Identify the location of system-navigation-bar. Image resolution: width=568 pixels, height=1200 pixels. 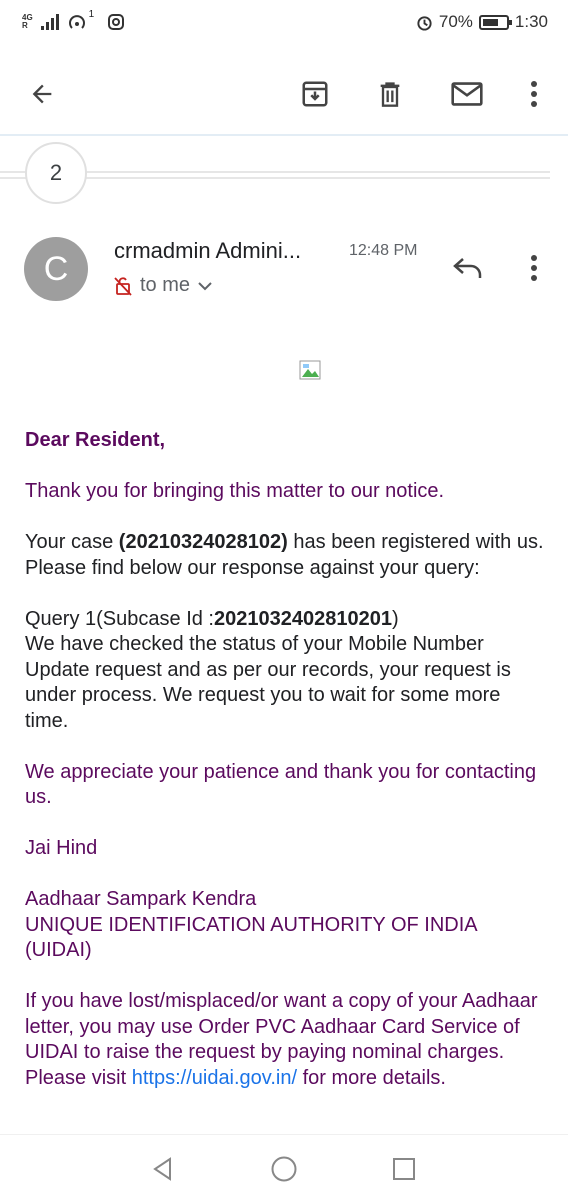
(284, 1167).